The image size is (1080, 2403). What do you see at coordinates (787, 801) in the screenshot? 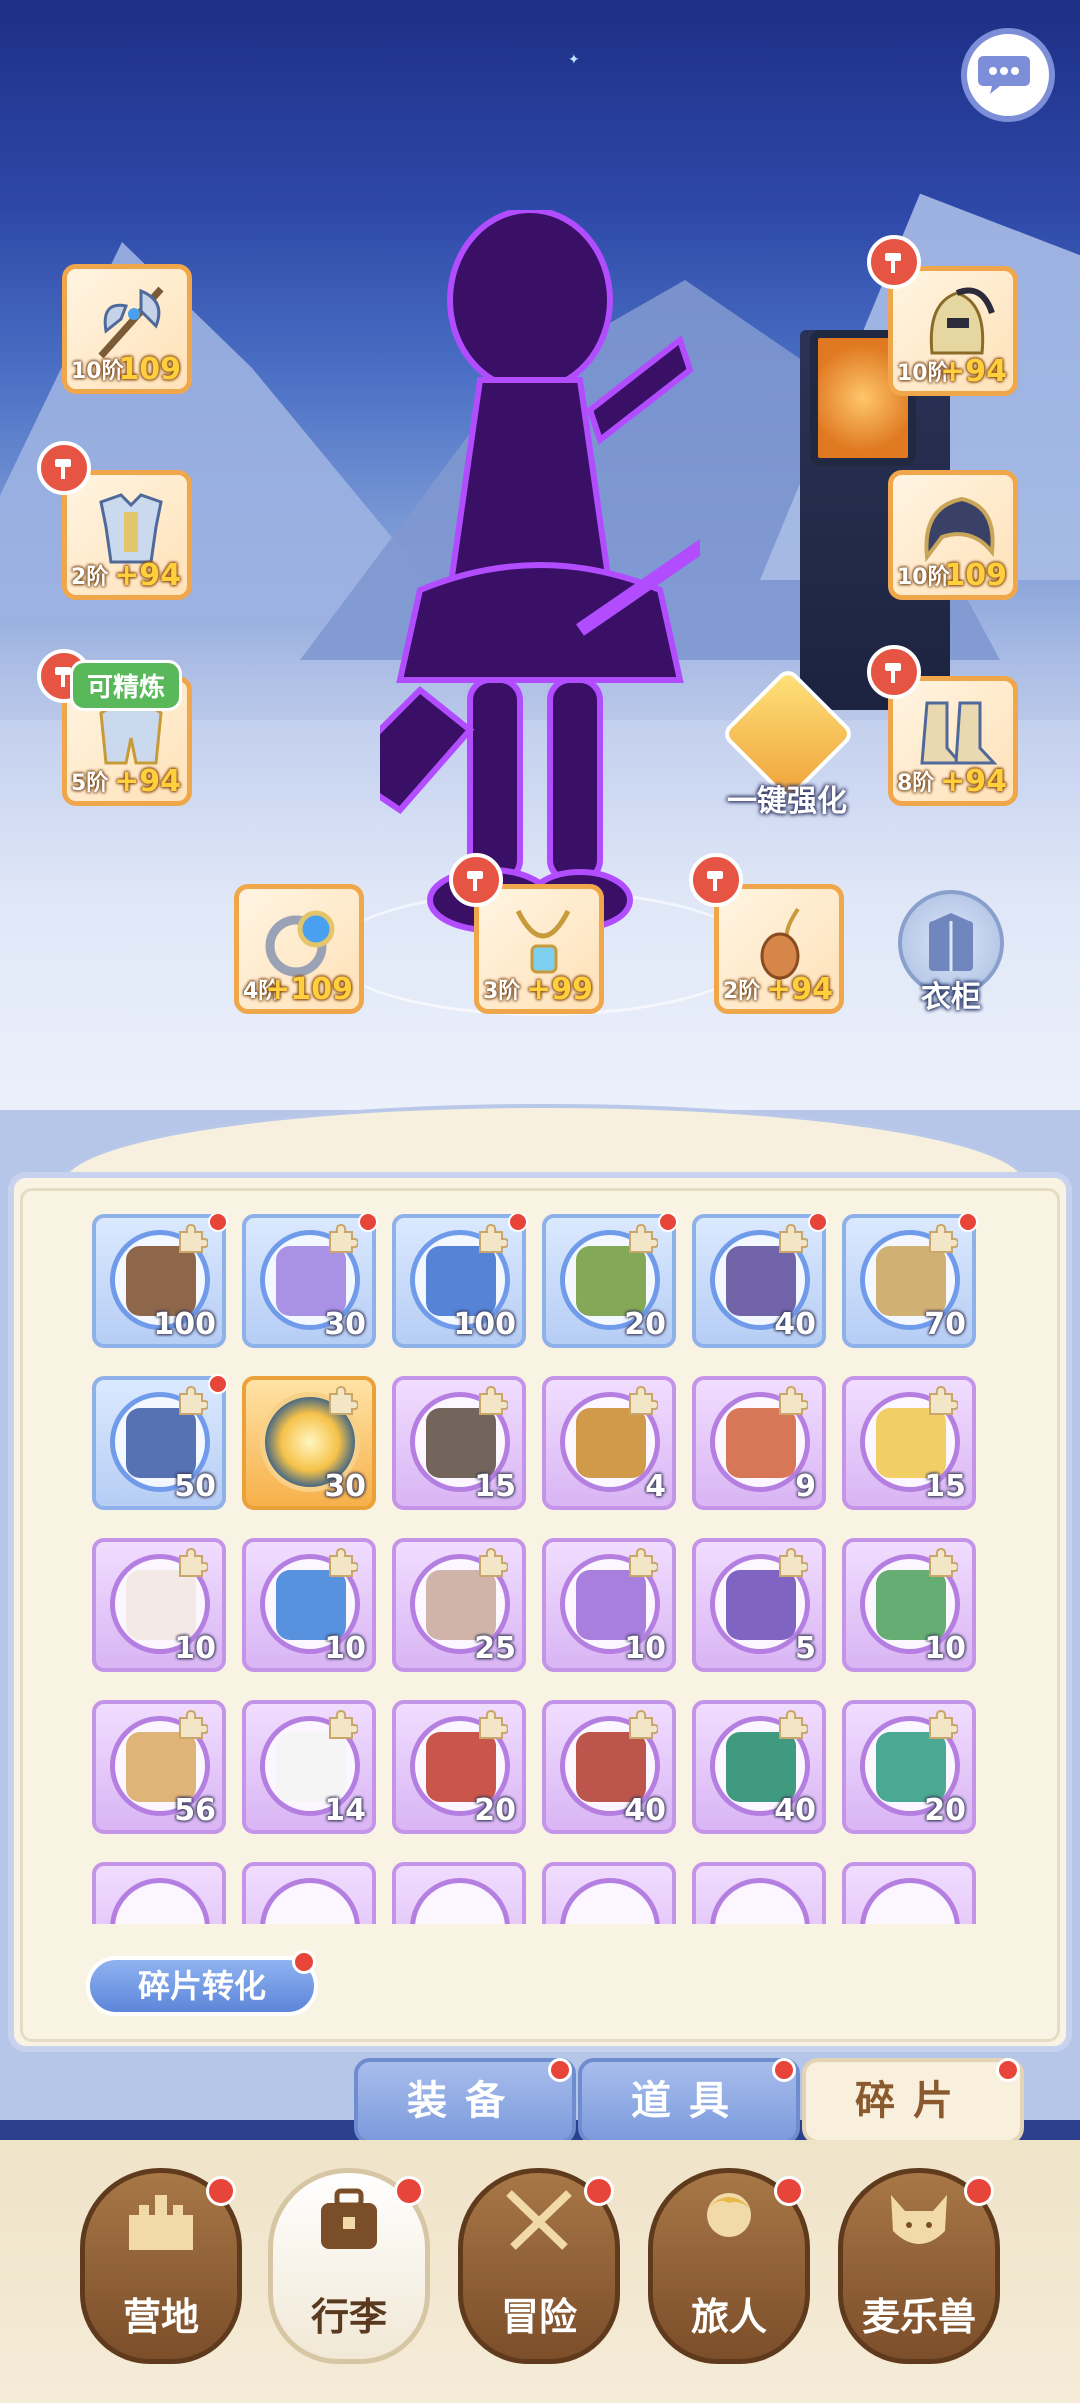
I see `enhance-label: 一键强化` at bounding box center [787, 801].